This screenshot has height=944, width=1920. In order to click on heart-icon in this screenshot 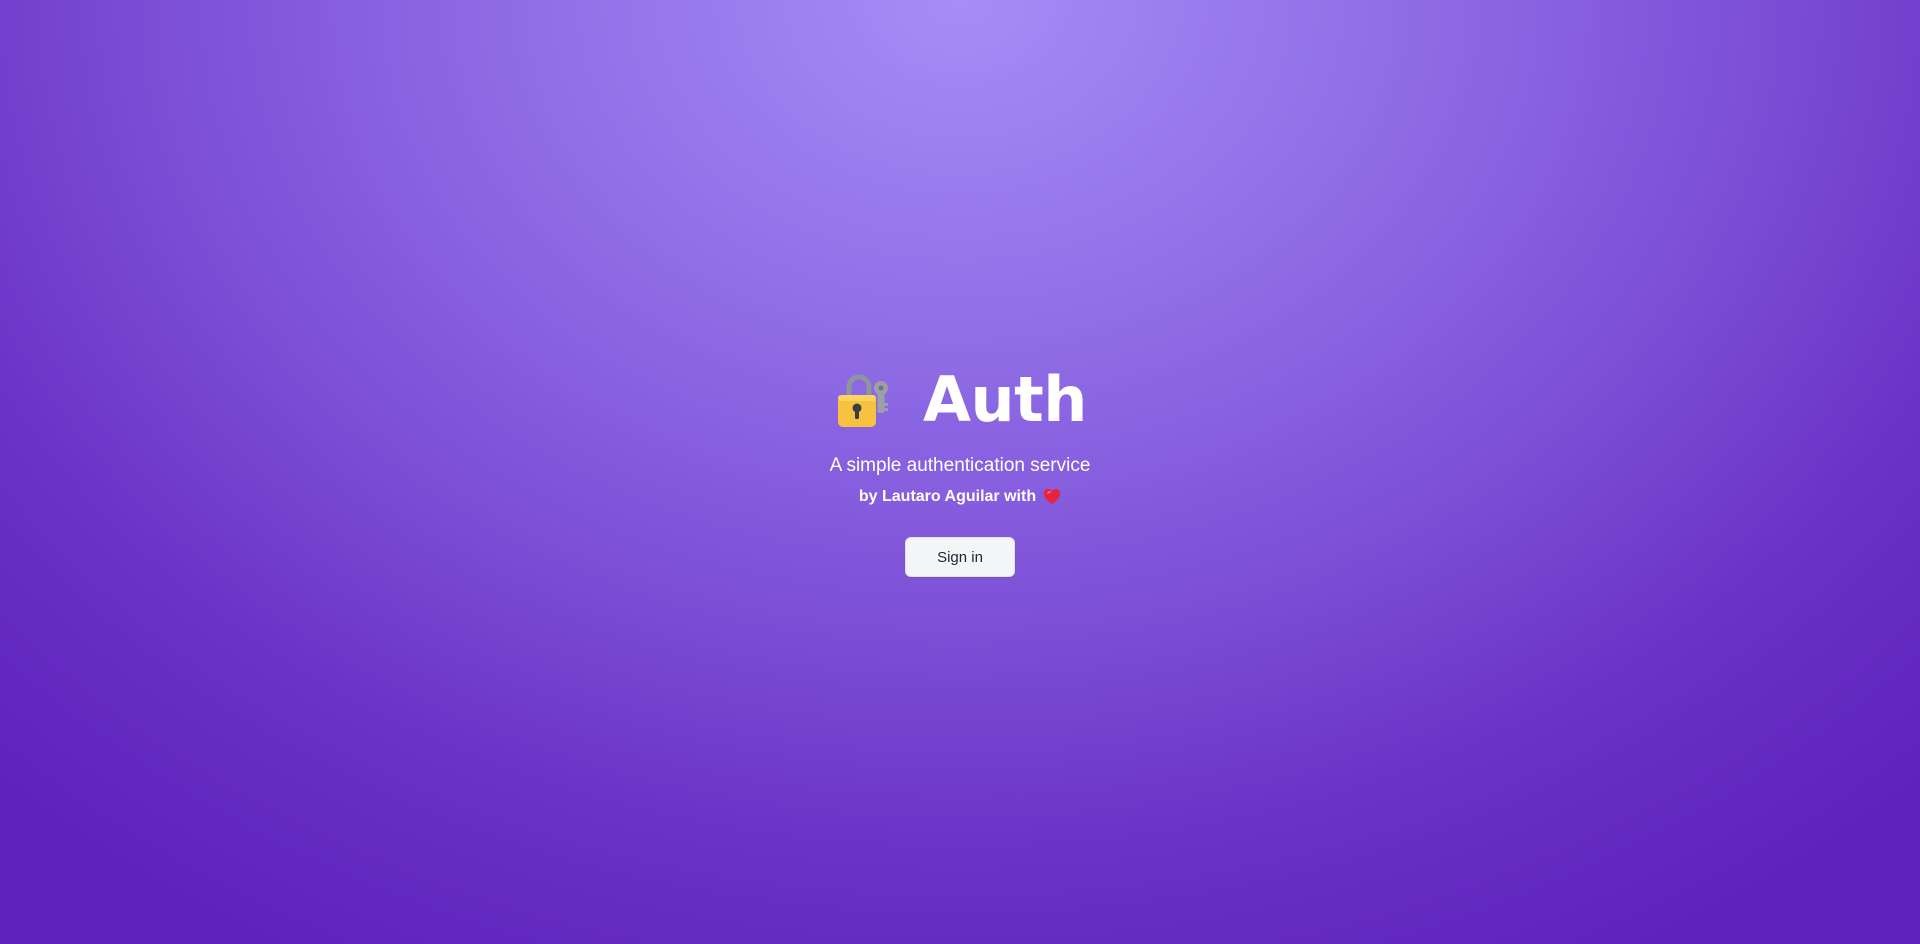, I will do `click(1052, 497)`.